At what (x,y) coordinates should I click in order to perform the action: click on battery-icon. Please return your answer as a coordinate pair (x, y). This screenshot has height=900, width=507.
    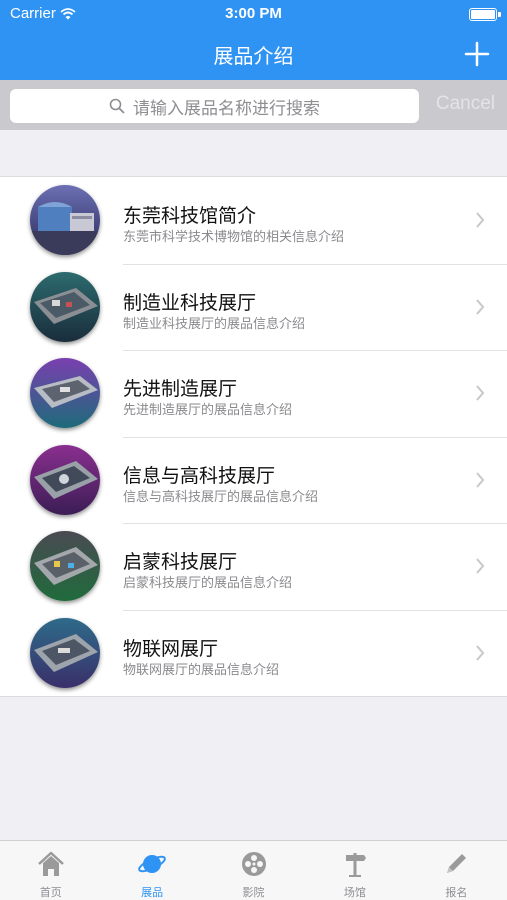
    Looking at the image, I should click on (485, 14).